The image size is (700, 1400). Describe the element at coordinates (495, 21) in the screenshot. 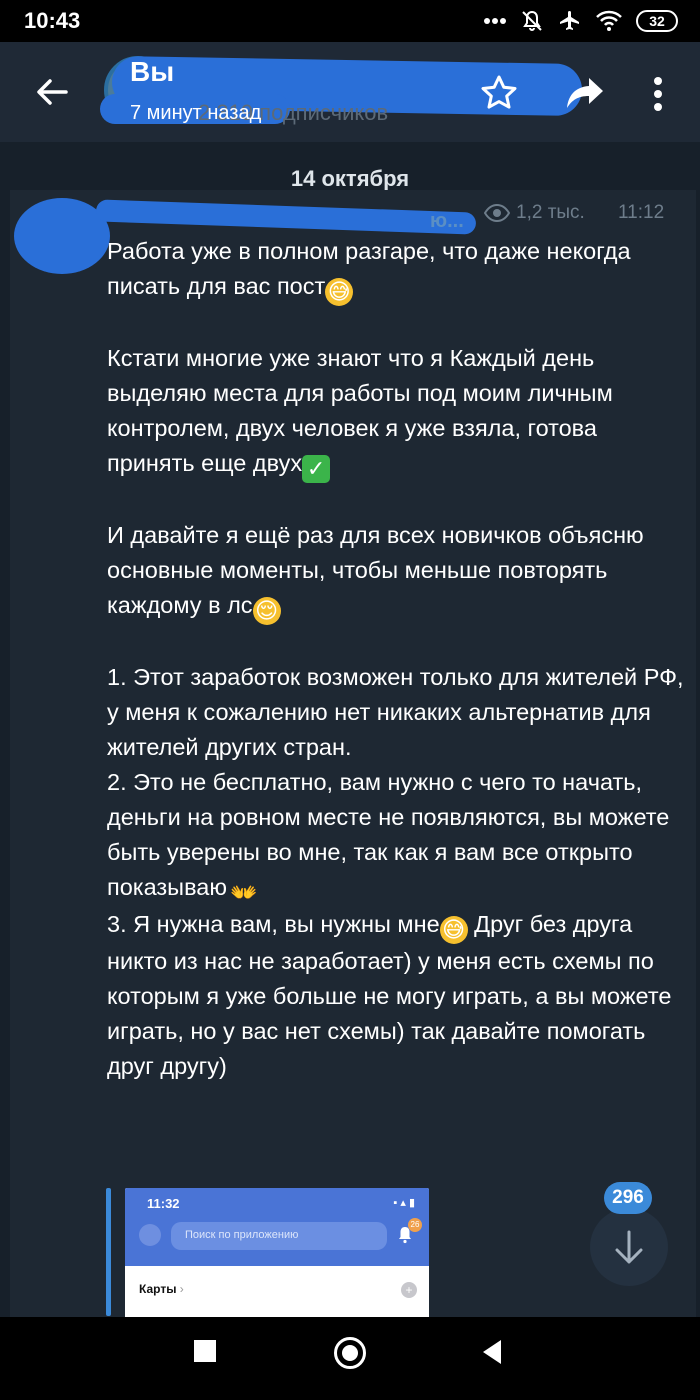

I see `more-dots-icon` at that location.